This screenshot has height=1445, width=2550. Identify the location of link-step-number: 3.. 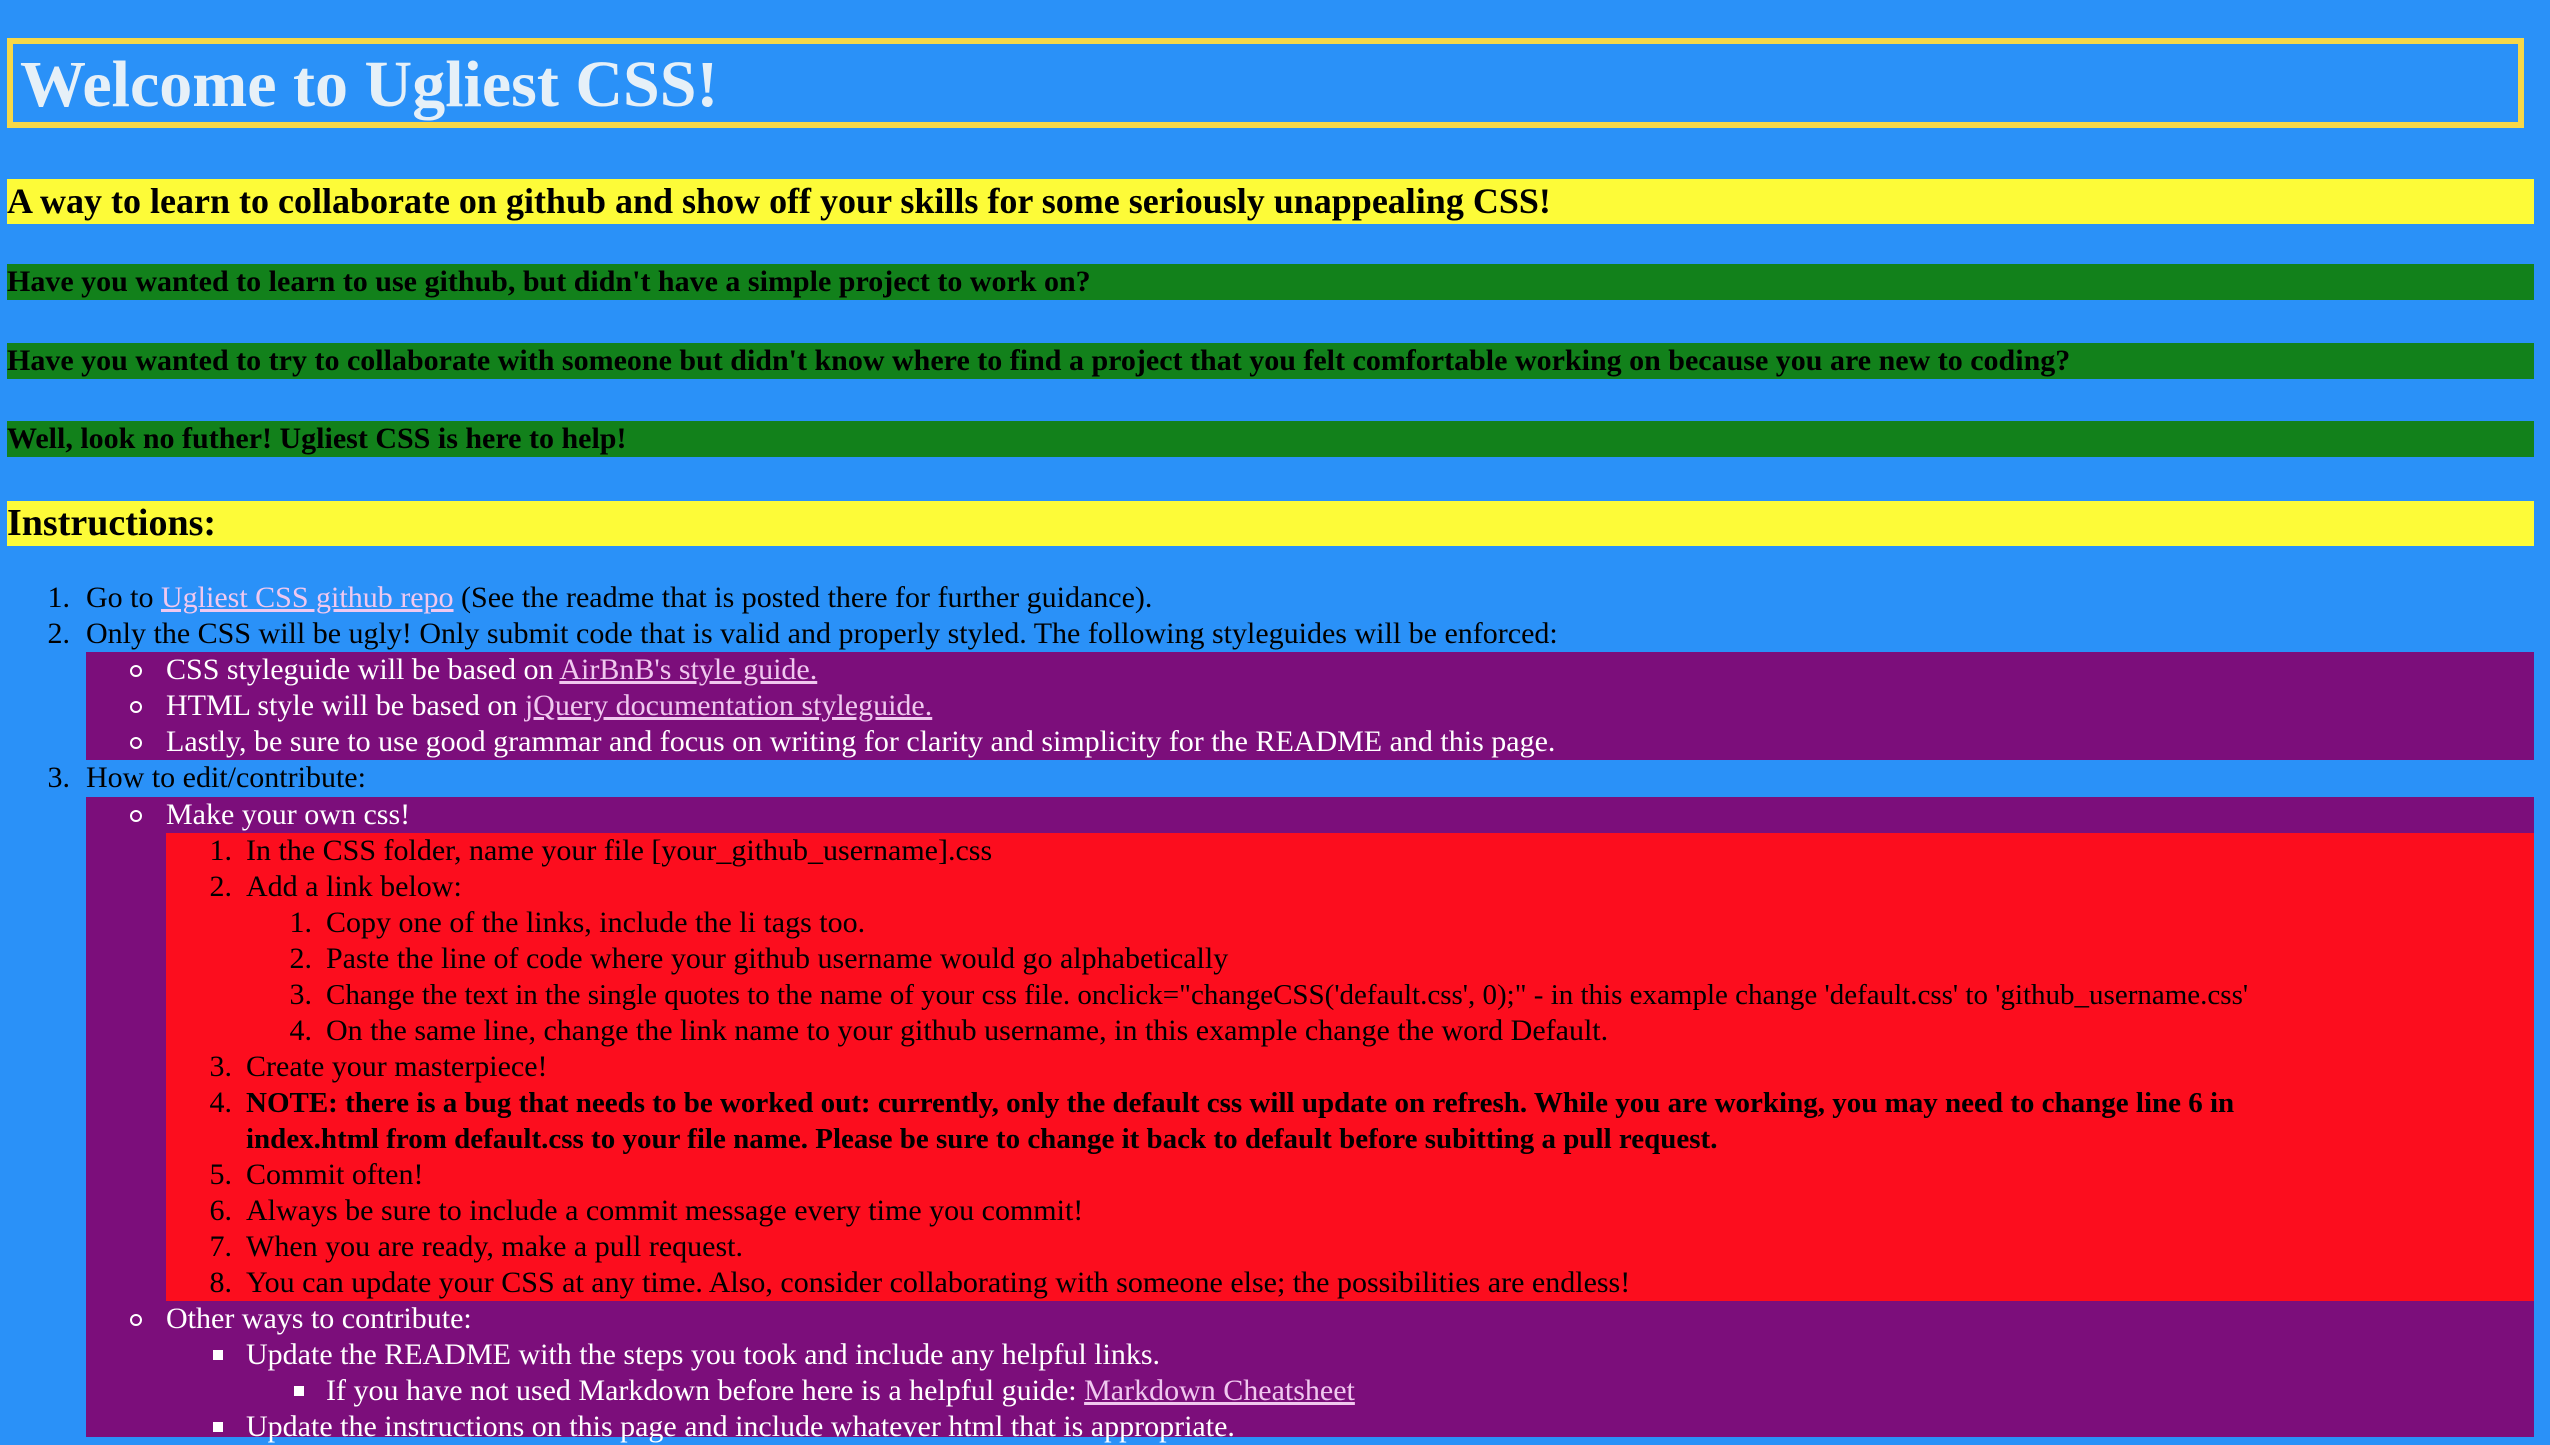
(301, 994).